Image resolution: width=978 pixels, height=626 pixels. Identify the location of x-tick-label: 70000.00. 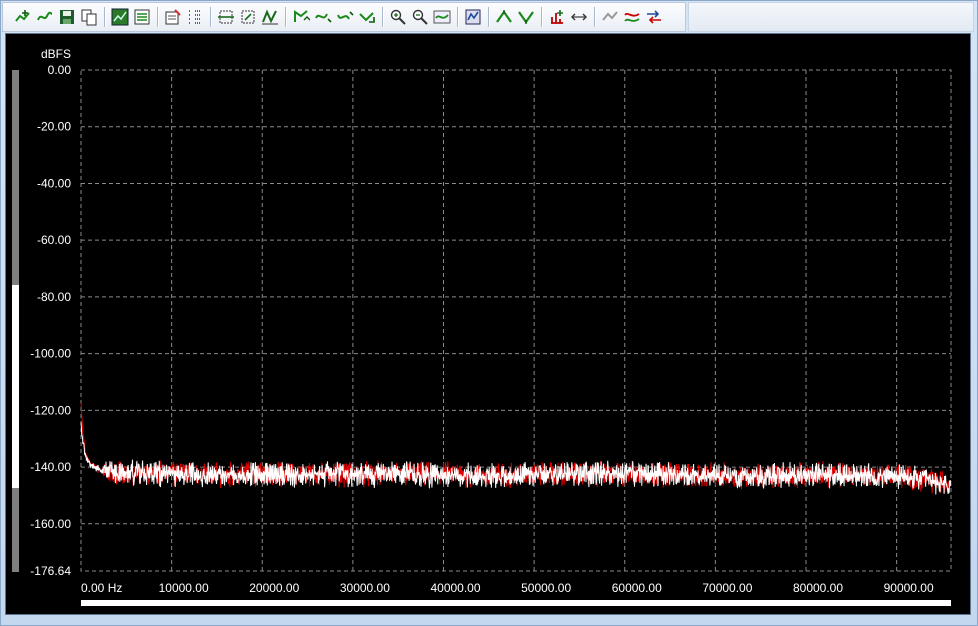
(727, 588).